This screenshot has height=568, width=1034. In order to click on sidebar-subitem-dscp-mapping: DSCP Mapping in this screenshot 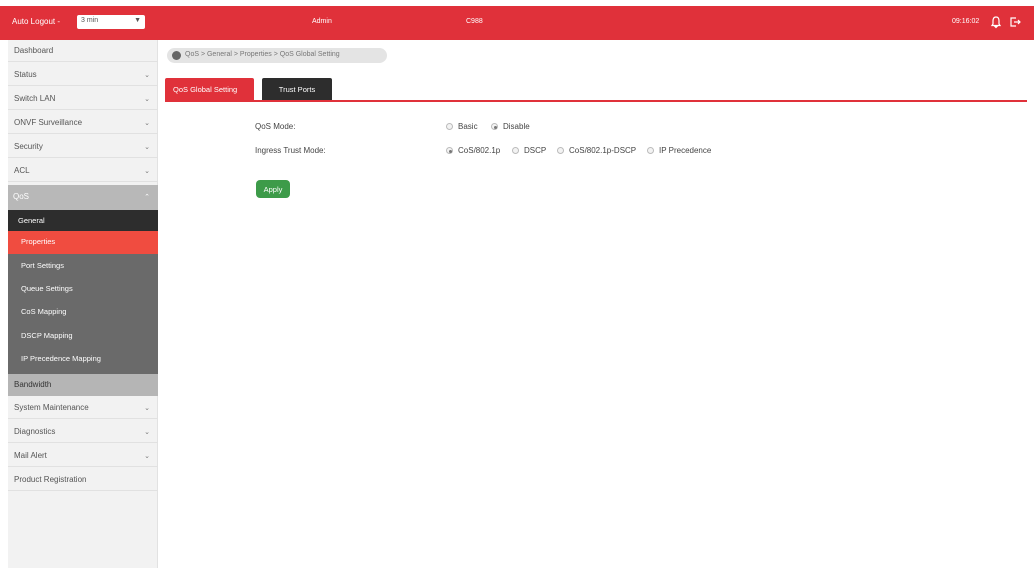, I will do `click(83, 336)`.